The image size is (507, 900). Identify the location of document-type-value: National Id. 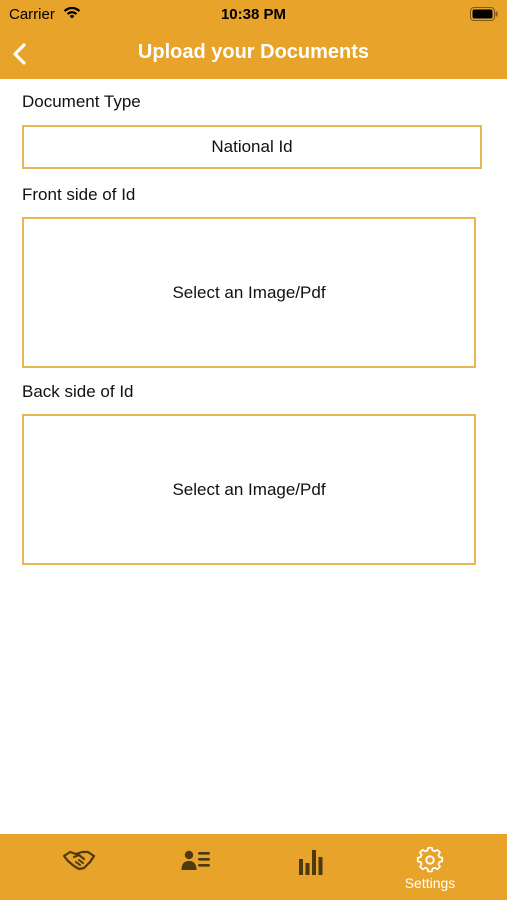
(252, 146).